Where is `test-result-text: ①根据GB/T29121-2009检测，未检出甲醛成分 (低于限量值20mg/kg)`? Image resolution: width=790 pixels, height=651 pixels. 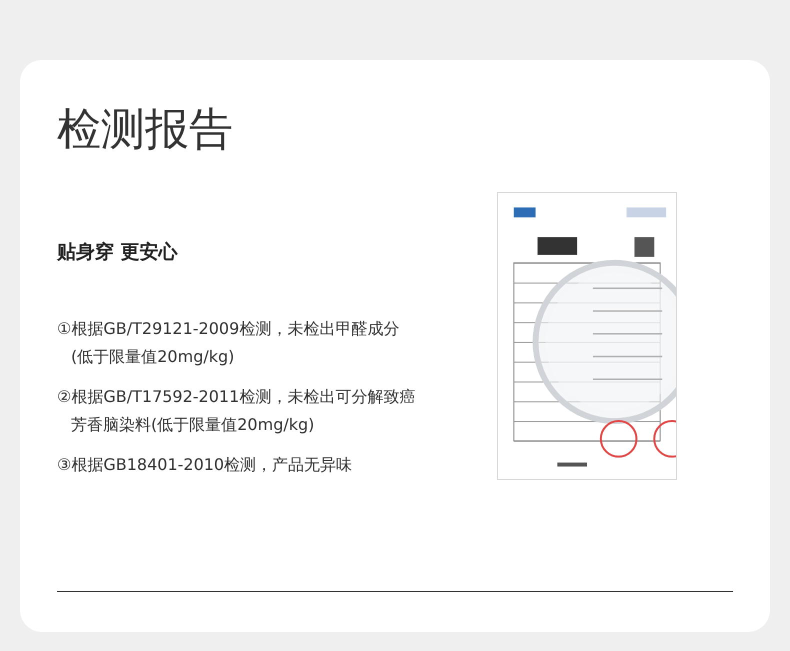
test-result-text: ①根据GB/T29121-2009检测，未检出甲醛成分 (低于限量值20mg/kg) is located at coordinates (228, 343).